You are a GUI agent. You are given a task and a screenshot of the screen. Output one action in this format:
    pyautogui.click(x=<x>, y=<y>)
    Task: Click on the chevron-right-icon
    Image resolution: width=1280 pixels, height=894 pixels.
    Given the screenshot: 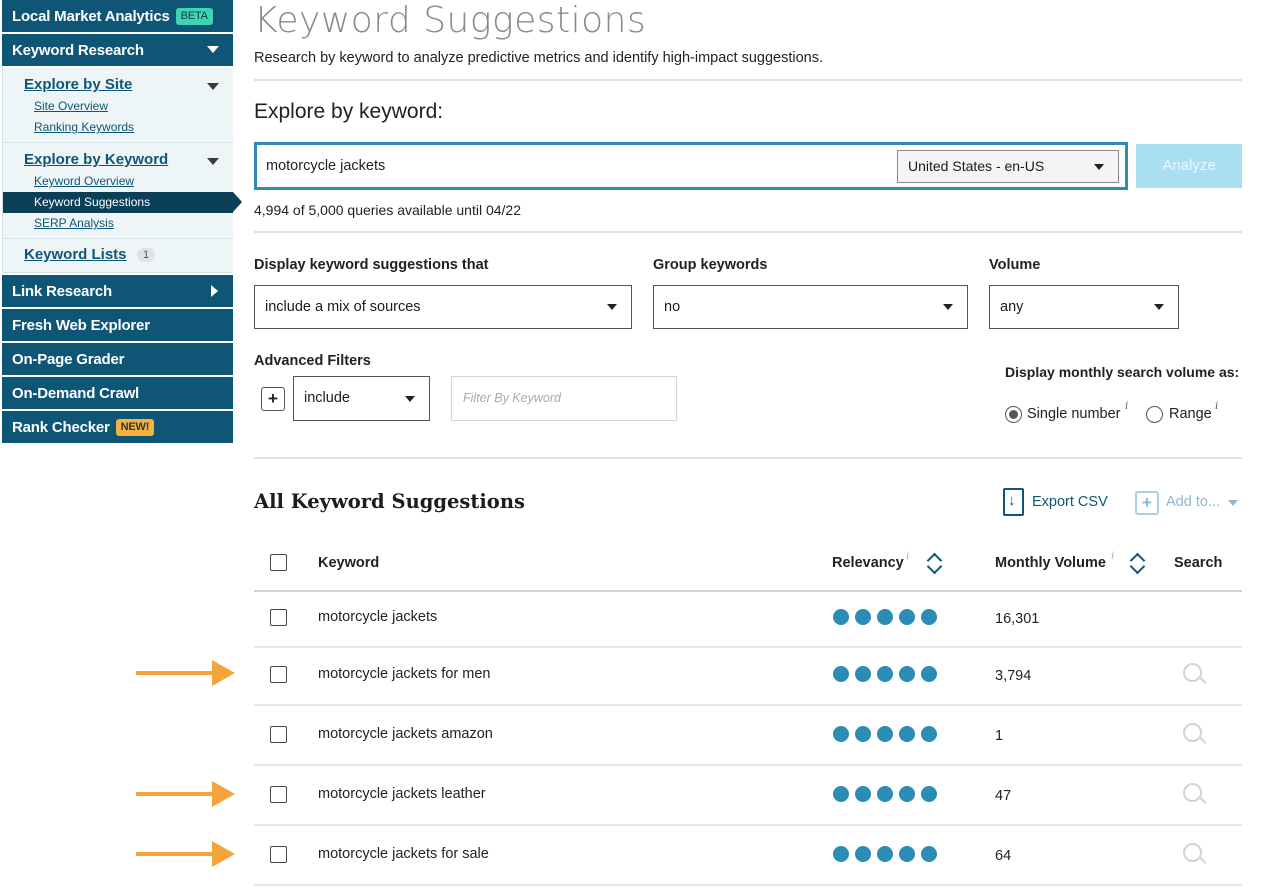 What is the action you would take?
    pyautogui.click(x=214, y=291)
    